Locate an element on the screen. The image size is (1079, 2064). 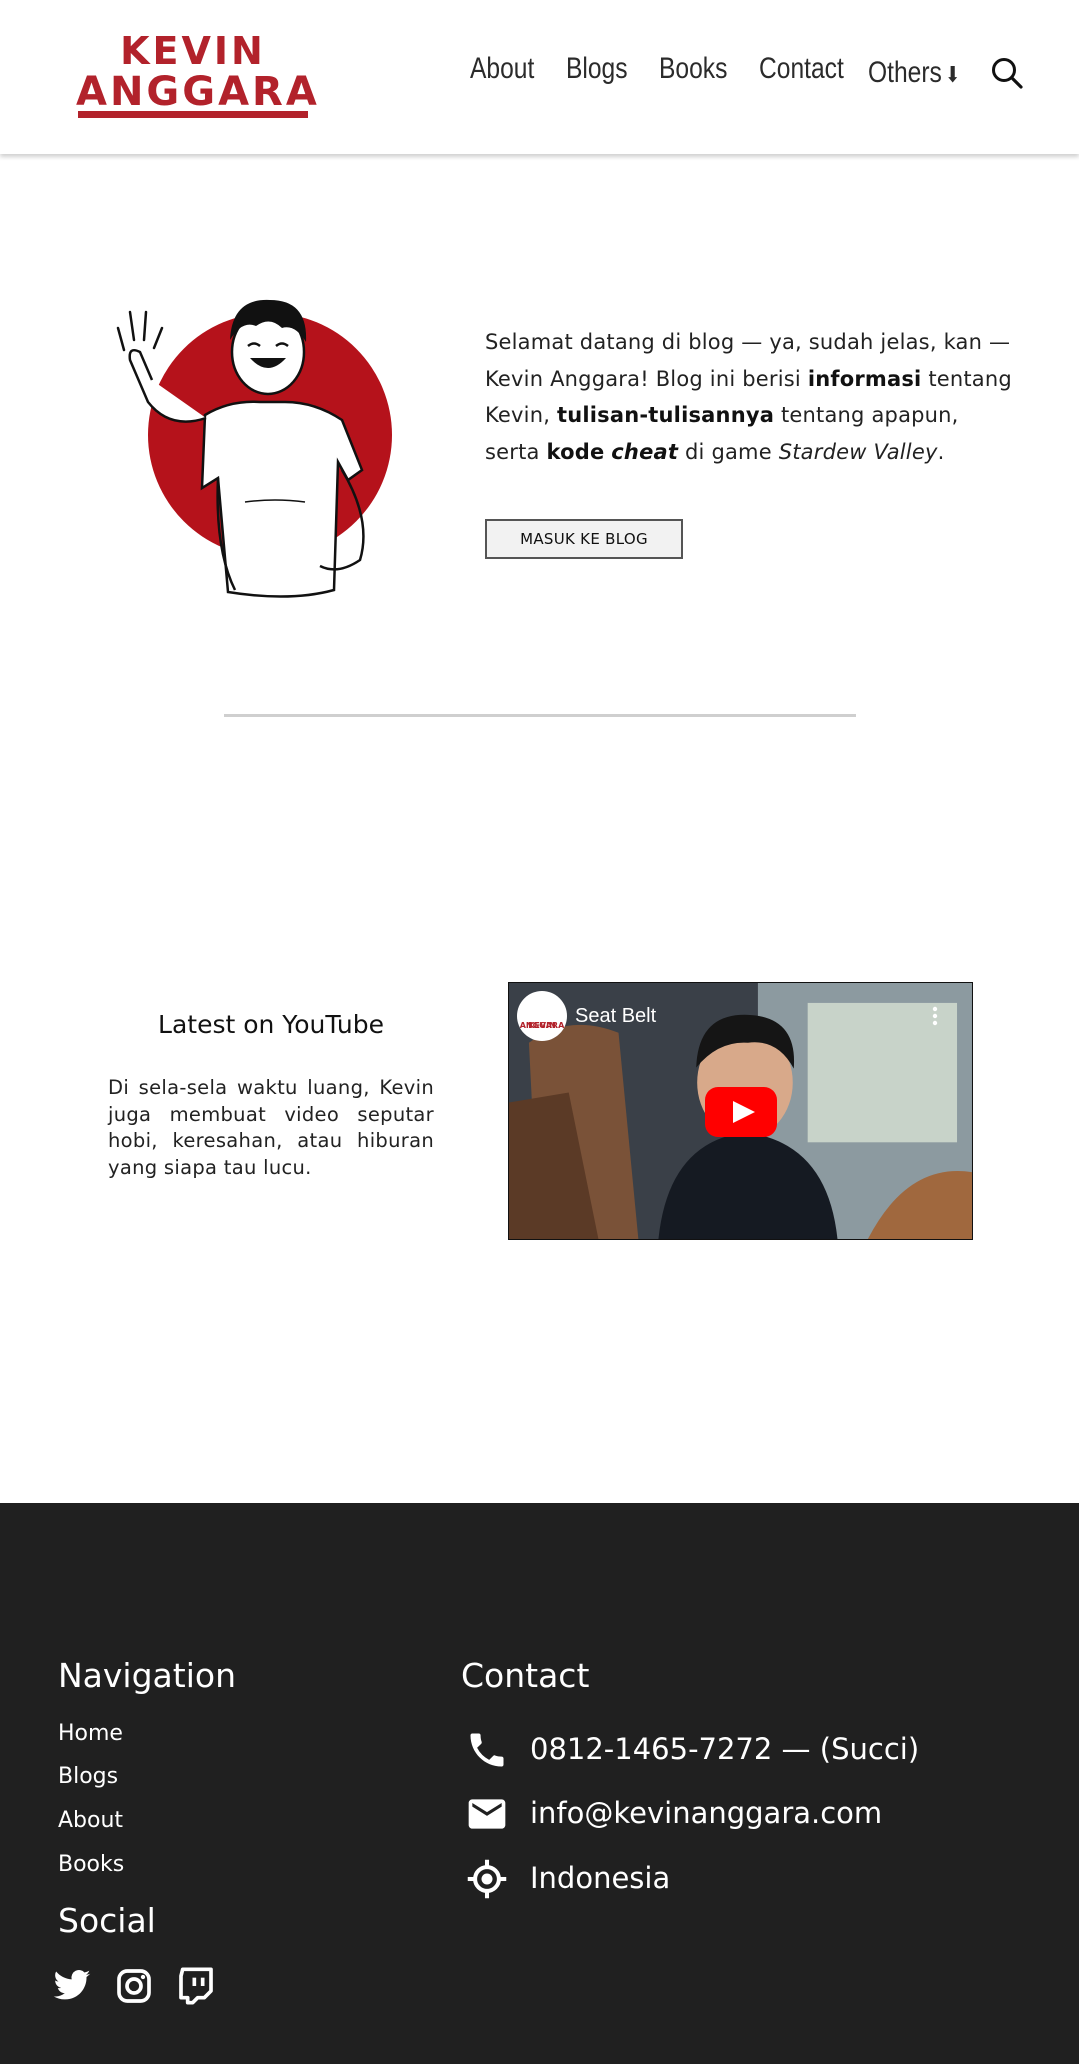
contact-location: Indonesia is located at coordinates (600, 1878).